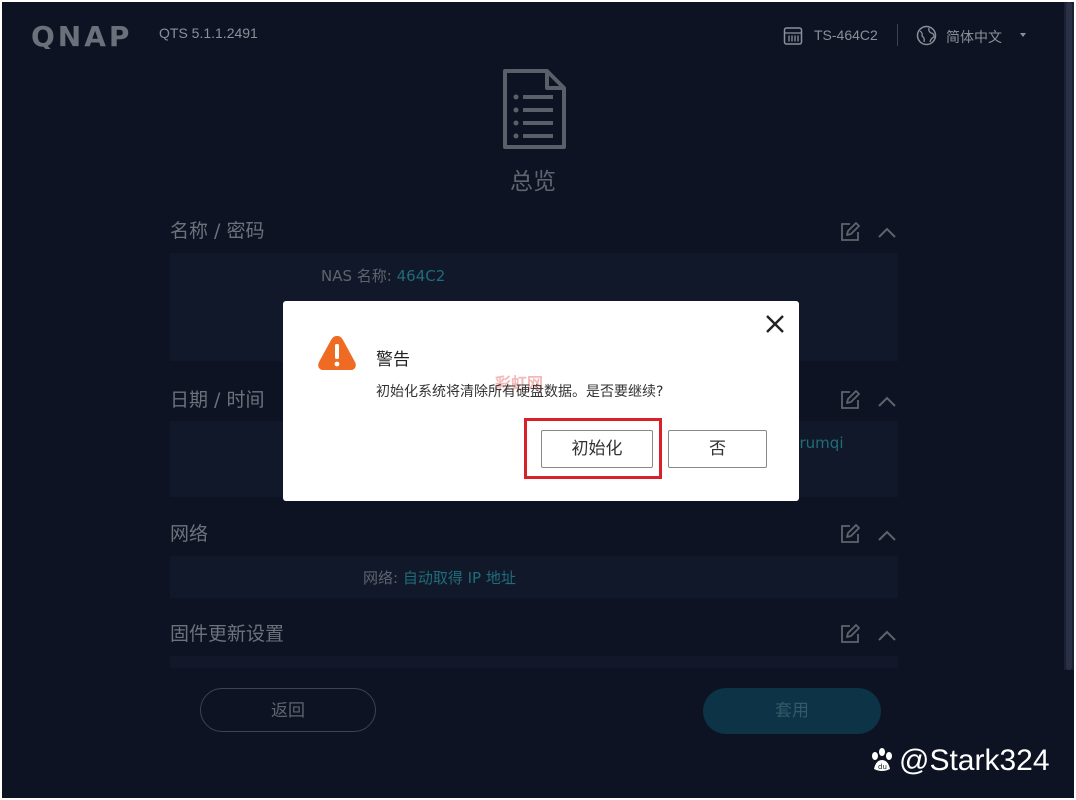 The image size is (1076, 800). I want to click on scrollbar, so click(1069, 336).